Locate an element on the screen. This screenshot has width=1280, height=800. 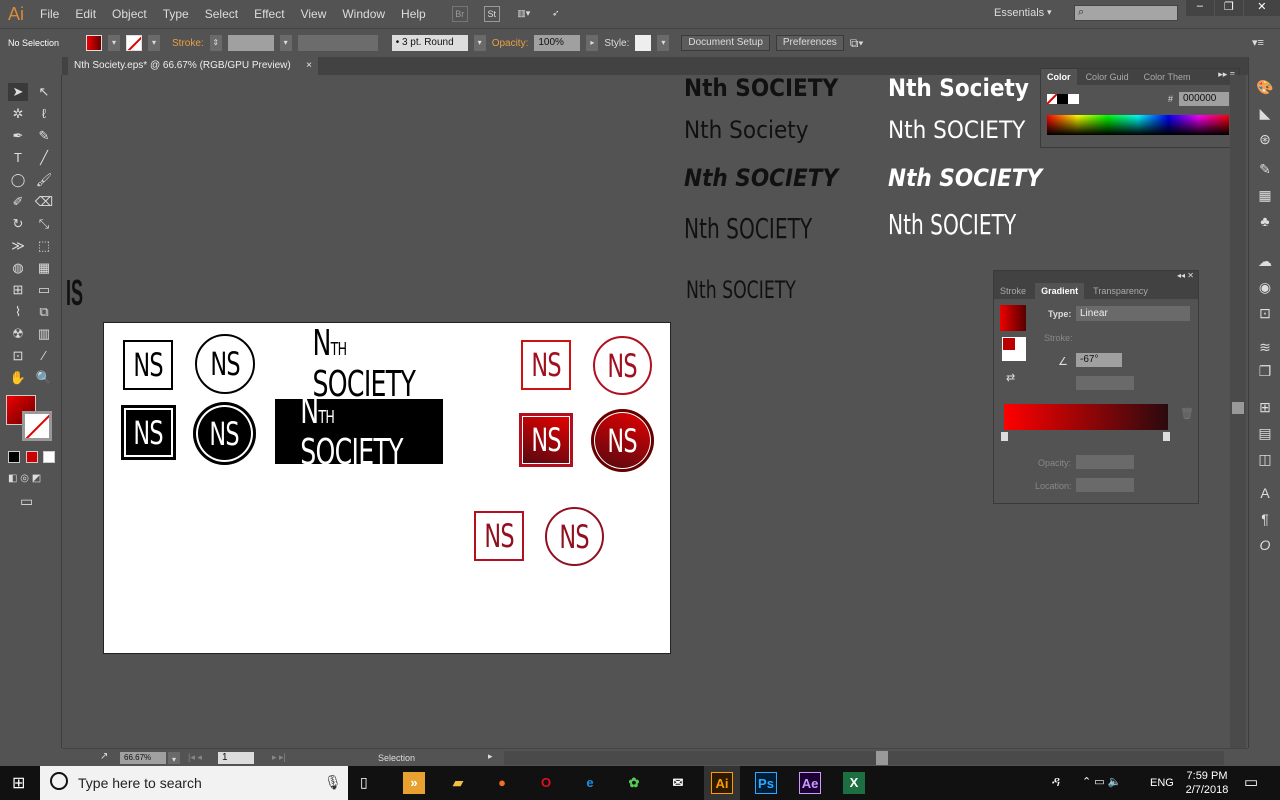
menu-select: Select is located at coordinates (221, 14).